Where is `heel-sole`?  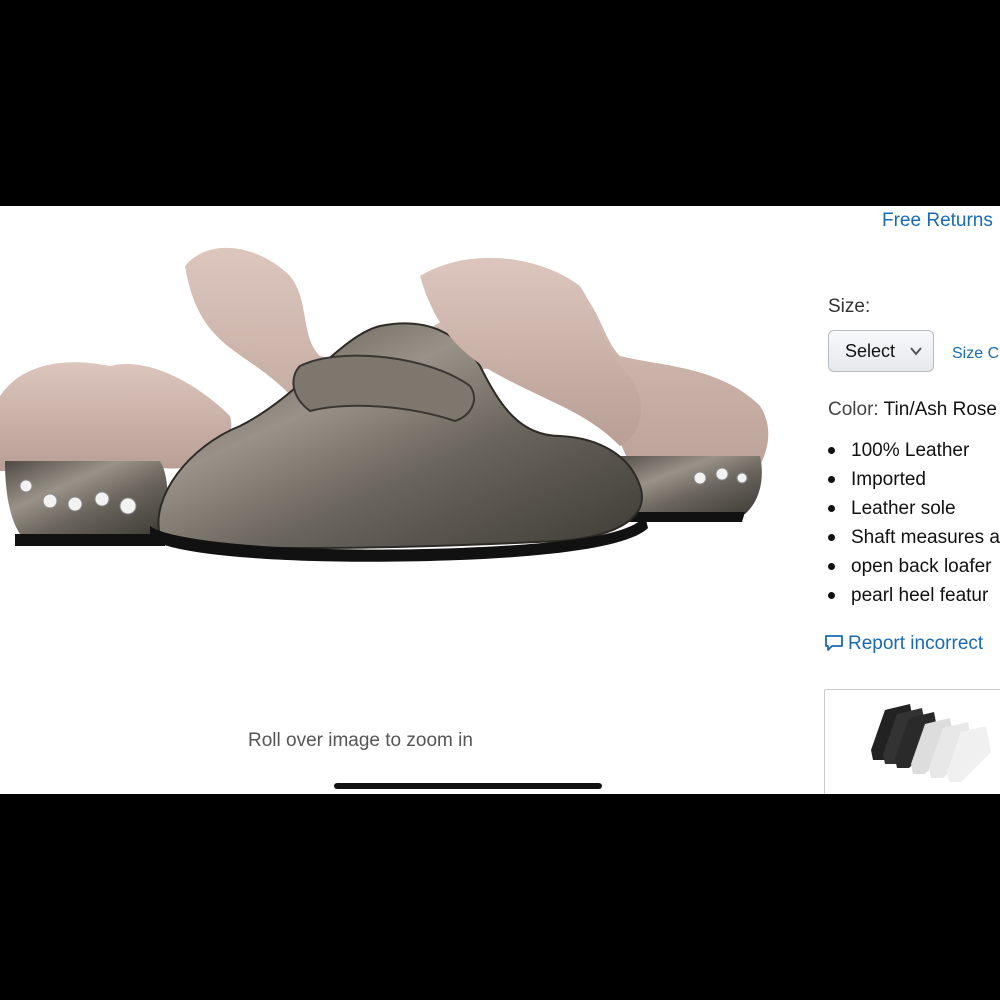 heel-sole is located at coordinates (90, 540).